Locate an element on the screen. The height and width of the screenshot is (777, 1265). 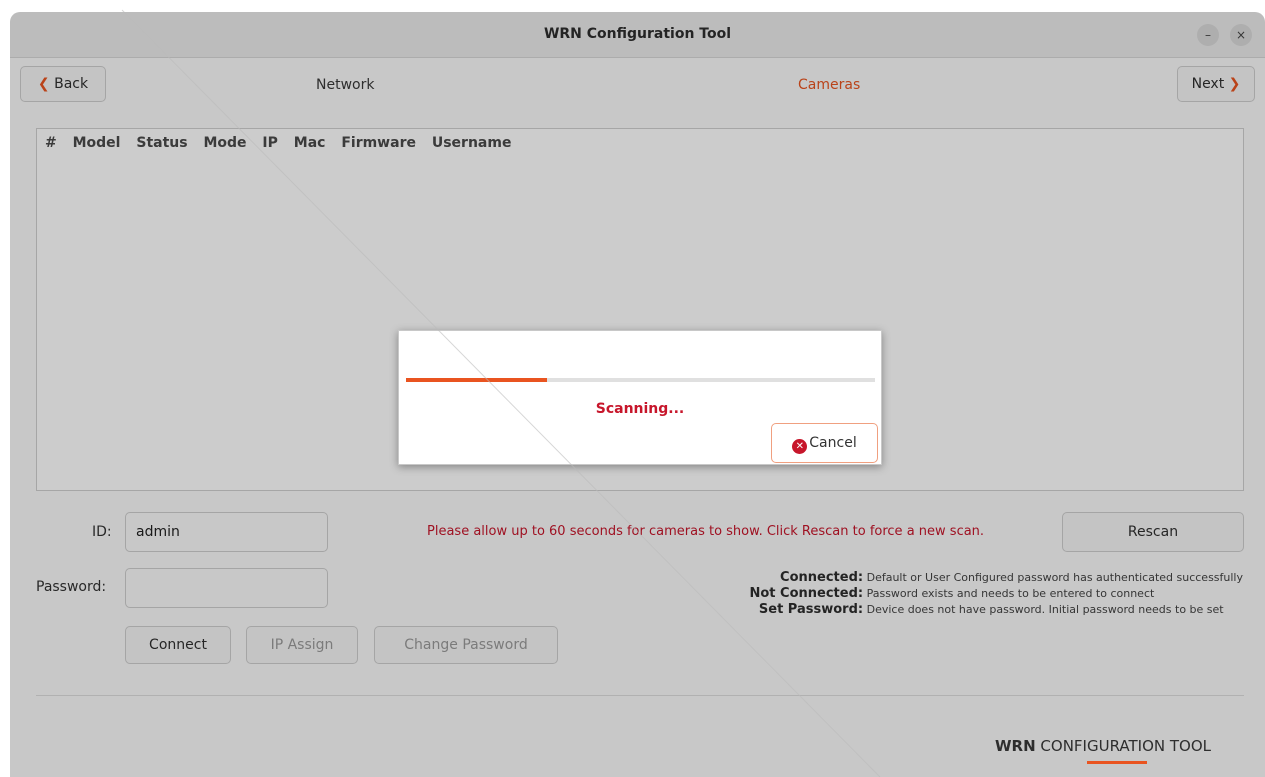
brand-underline is located at coordinates (1117, 762).